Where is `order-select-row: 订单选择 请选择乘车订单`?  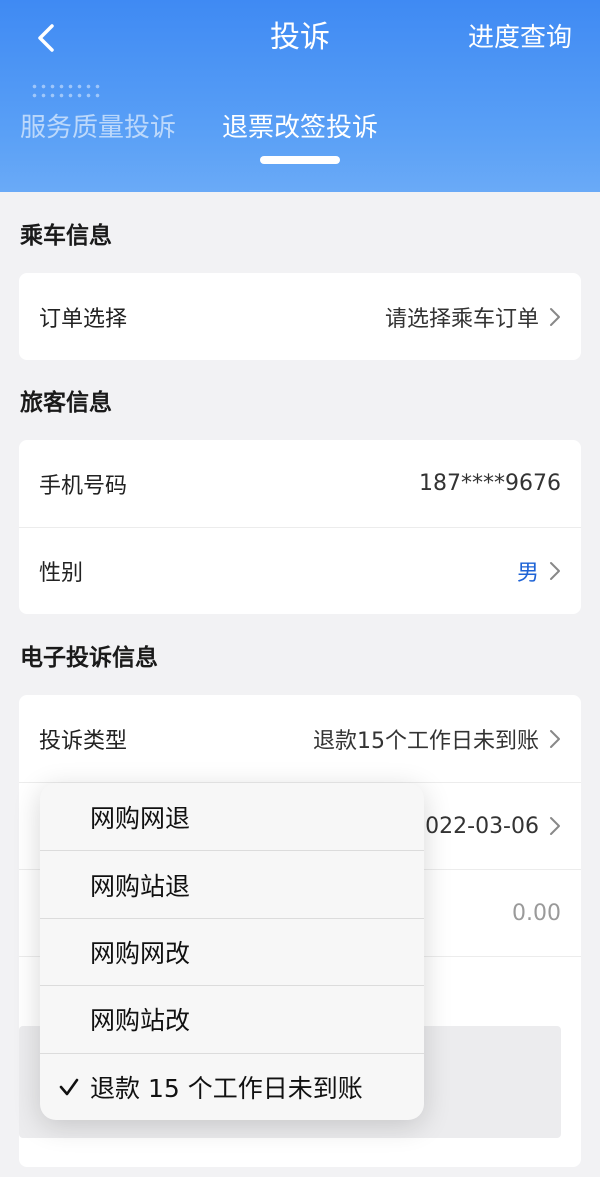 order-select-row: 订单选择 请选择乘车订单 is located at coordinates (300, 316).